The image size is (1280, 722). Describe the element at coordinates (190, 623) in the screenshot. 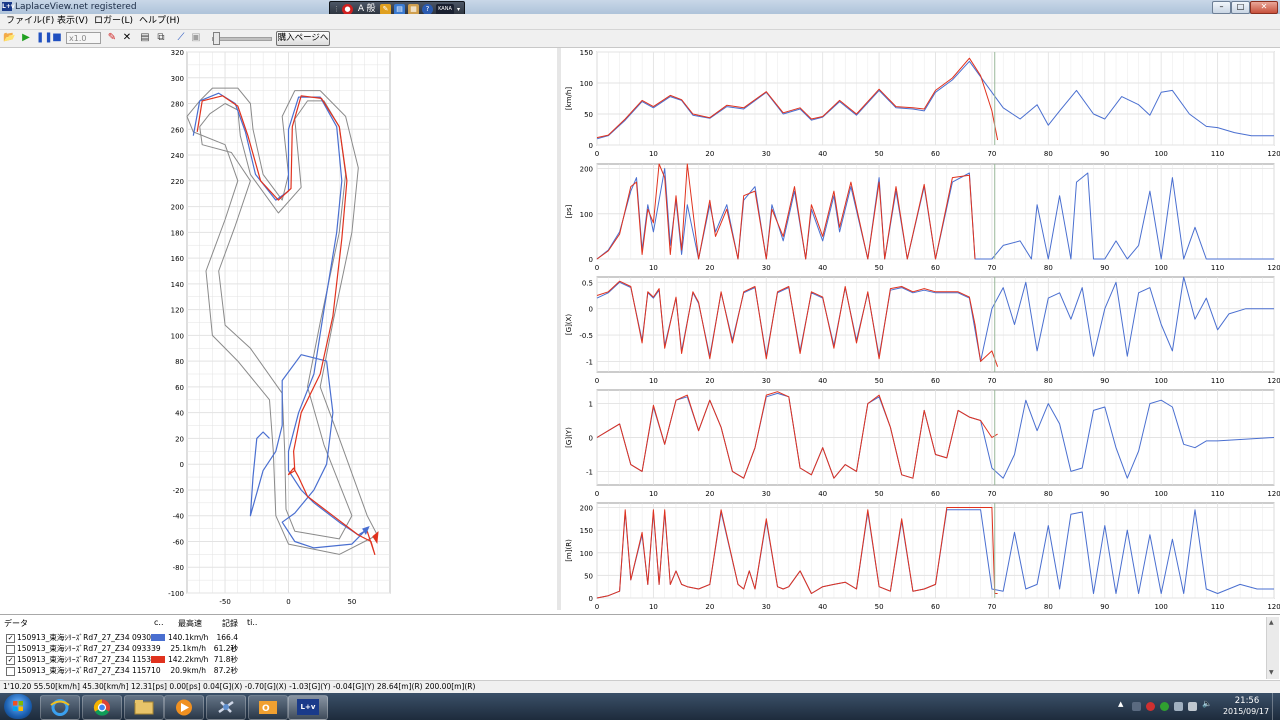

I see `header-max-speed: 最高速` at that location.